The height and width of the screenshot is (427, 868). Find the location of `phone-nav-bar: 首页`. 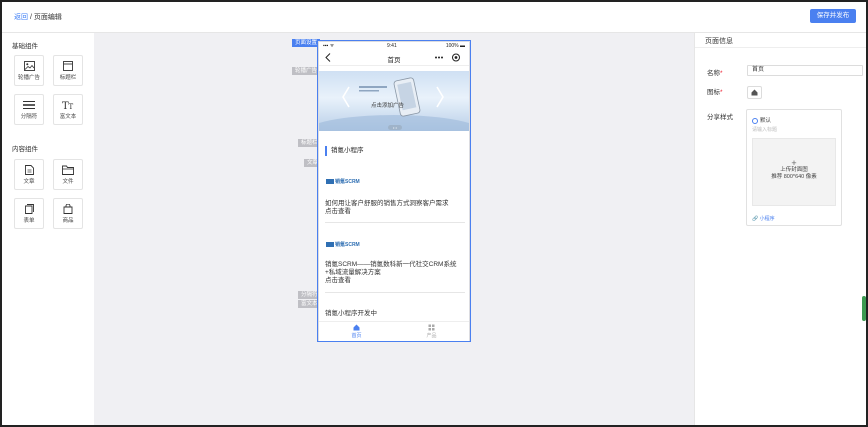

phone-nav-bar: 首页 is located at coordinates (394, 57).